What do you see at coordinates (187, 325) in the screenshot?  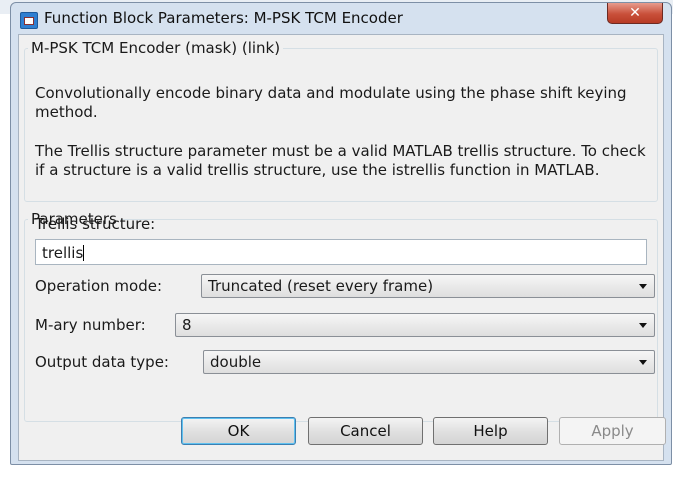 I see `mary-number-value: 8` at bounding box center [187, 325].